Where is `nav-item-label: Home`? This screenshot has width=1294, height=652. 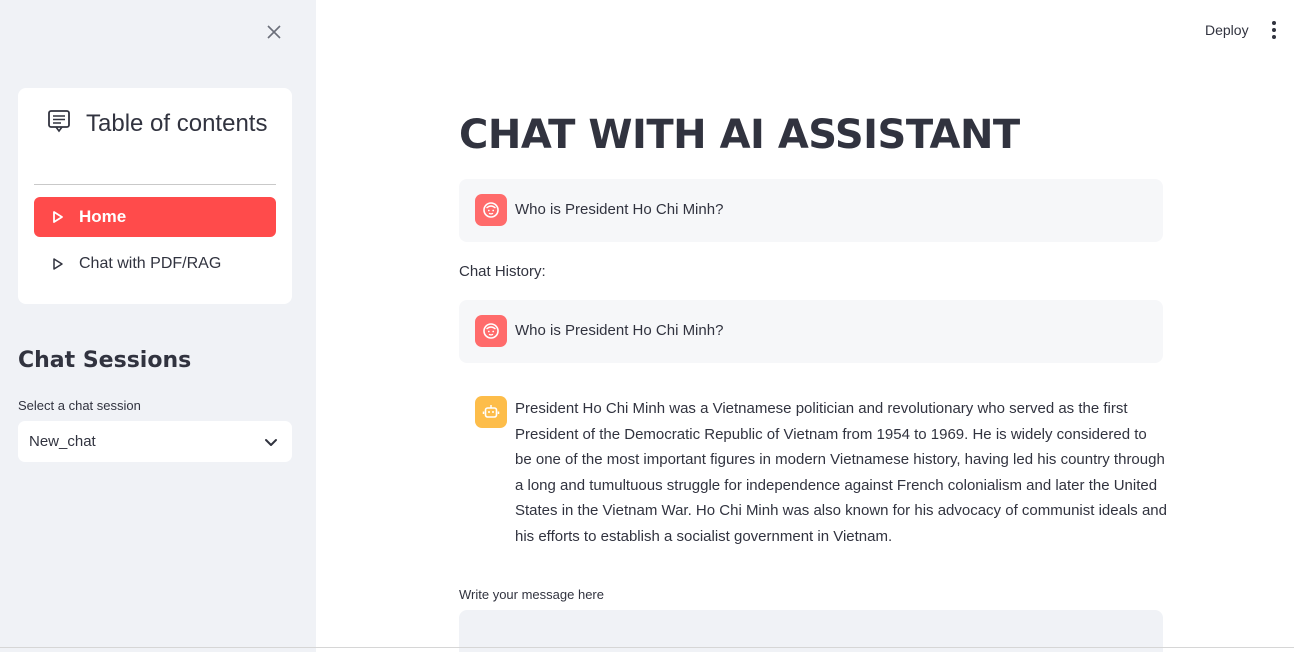
nav-item-label: Home is located at coordinates (103, 216).